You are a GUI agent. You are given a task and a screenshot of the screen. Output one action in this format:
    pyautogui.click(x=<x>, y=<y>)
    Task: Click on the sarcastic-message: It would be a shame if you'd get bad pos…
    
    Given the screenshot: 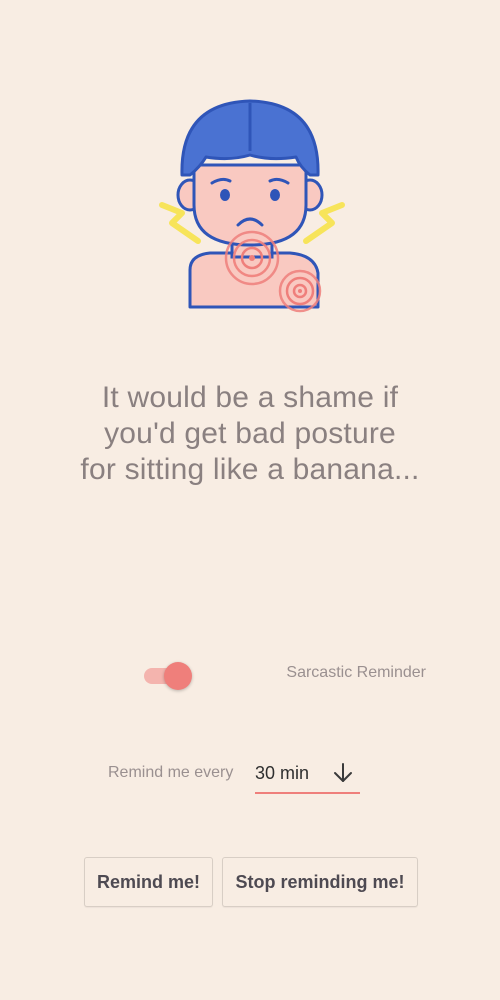 What is the action you would take?
    pyautogui.click(x=250, y=434)
    